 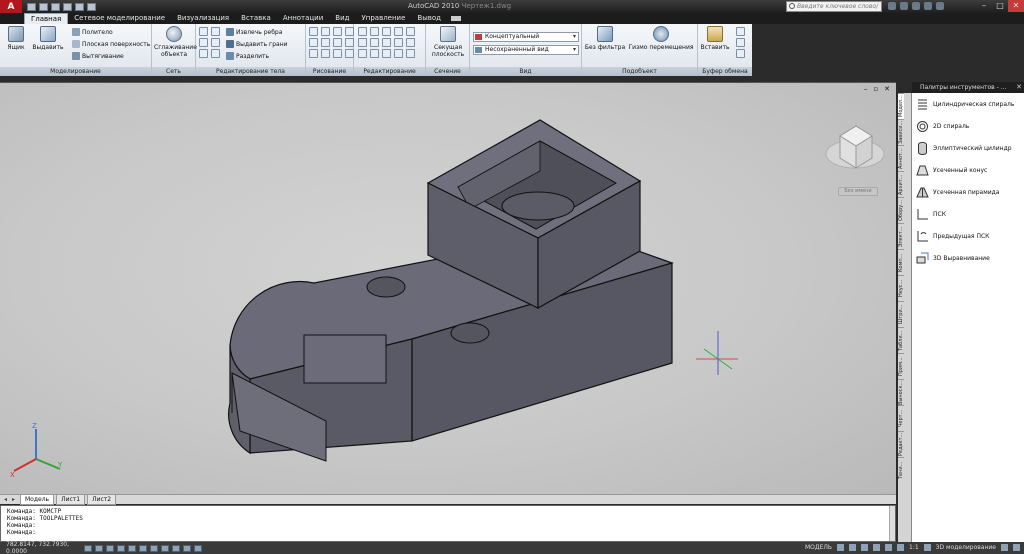 What do you see at coordinates (1016, 6) in the screenshot?
I see `close-button: ✕` at bounding box center [1016, 6].